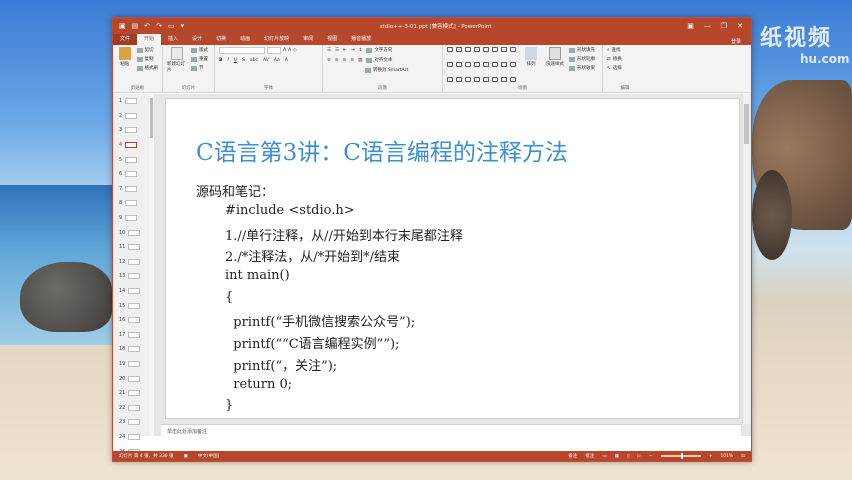 This screenshot has height=480, width=852. What do you see at coordinates (245, 39) in the screenshot?
I see `tab-animations: 动画` at bounding box center [245, 39].